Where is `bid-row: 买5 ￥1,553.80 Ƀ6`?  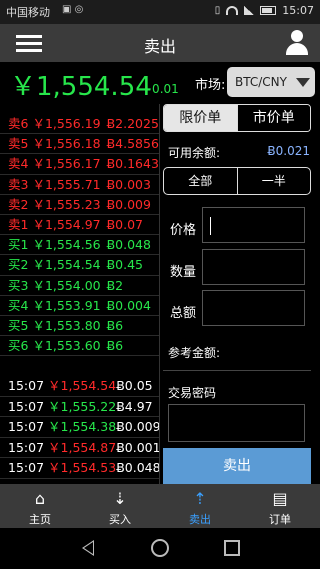 bid-row: 买5 ￥1,553.80 Ƀ6 is located at coordinates (80, 326).